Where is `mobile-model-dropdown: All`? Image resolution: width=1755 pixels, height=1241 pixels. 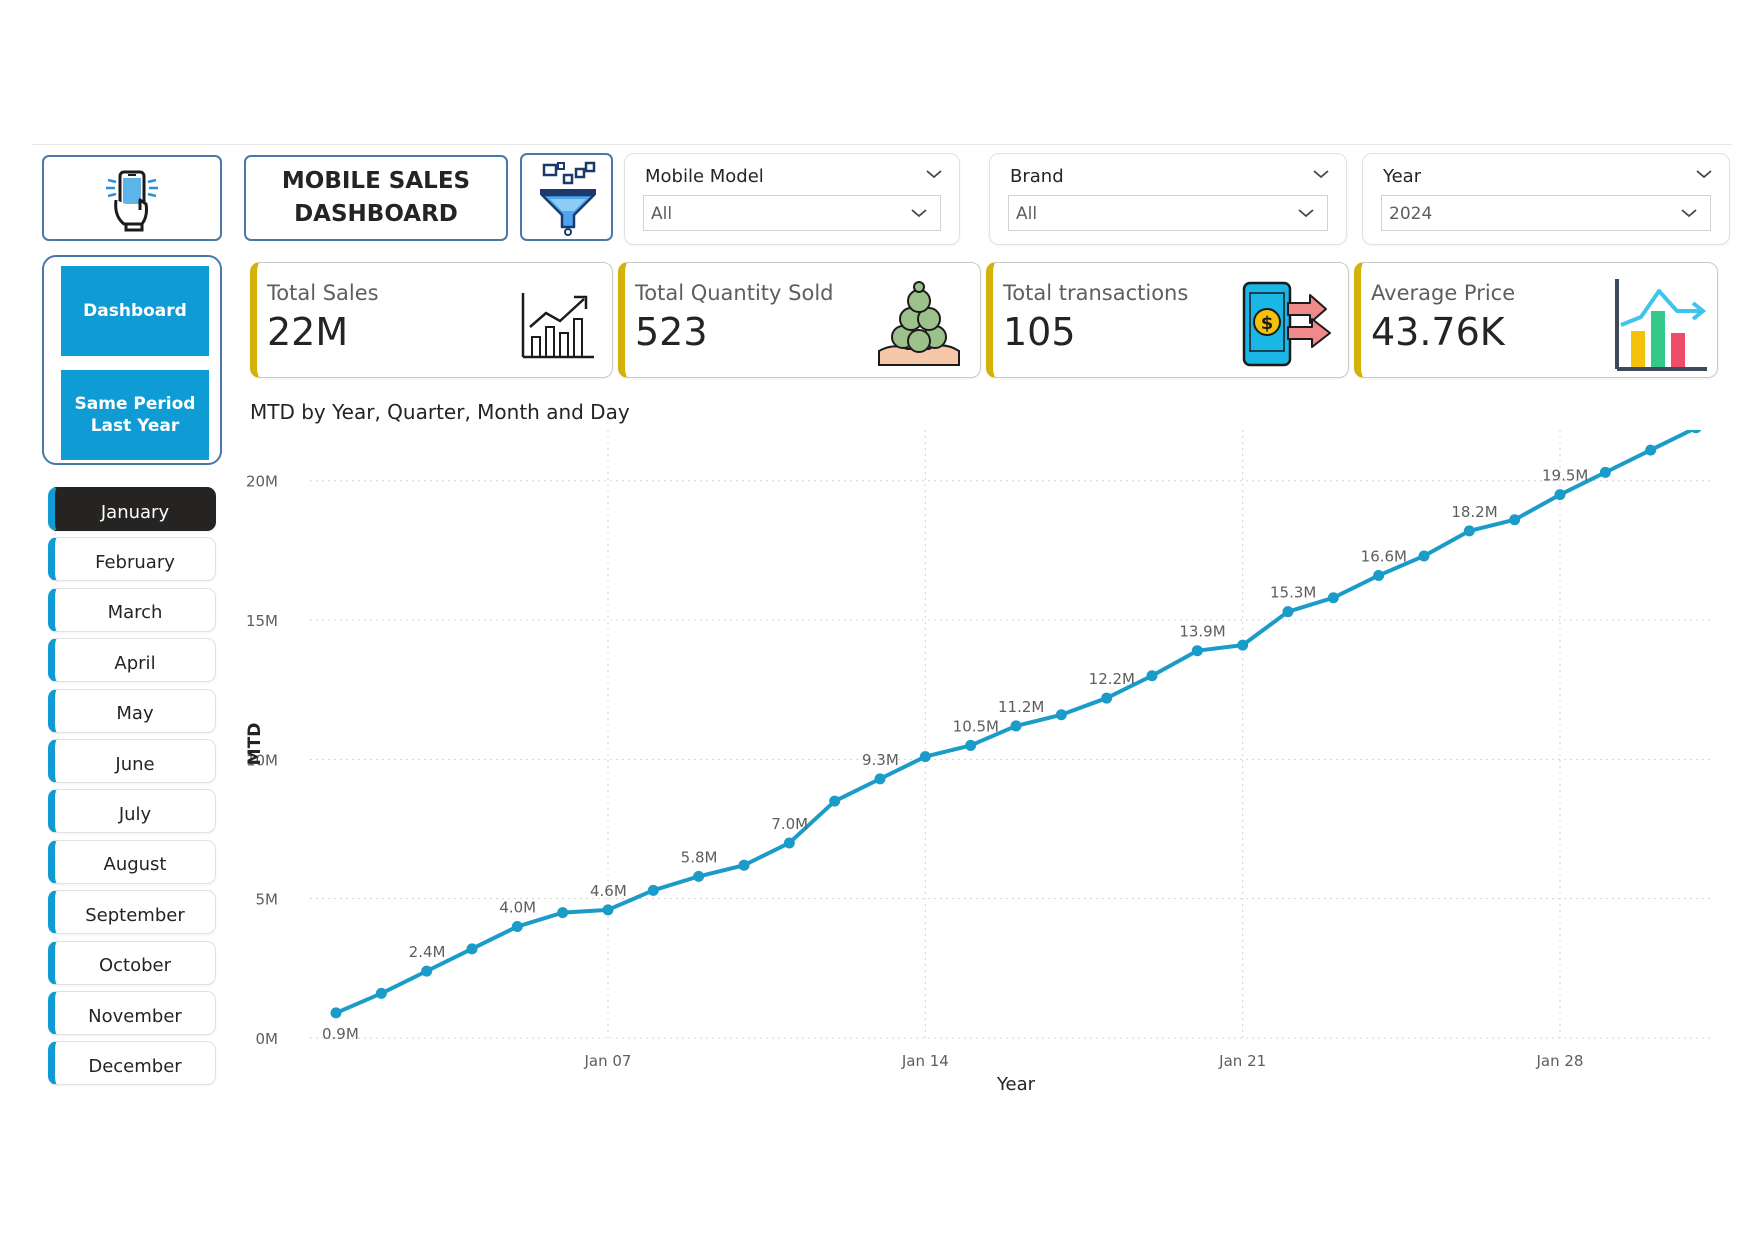
mobile-model-dropdown: All is located at coordinates (792, 213).